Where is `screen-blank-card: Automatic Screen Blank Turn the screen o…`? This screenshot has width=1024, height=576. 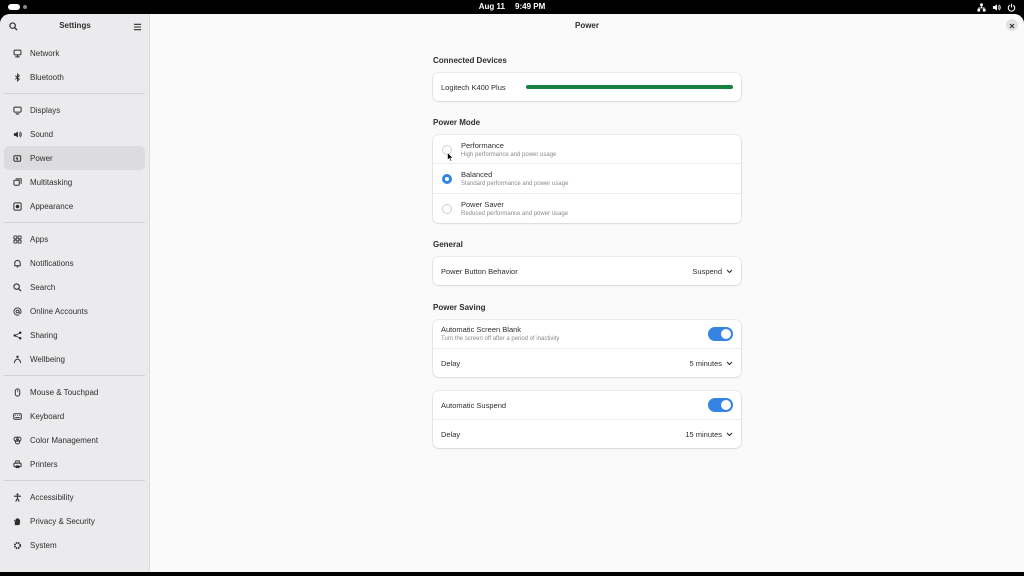 screen-blank-card: Automatic Screen Blank Turn the screen o… is located at coordinates (587, 348).